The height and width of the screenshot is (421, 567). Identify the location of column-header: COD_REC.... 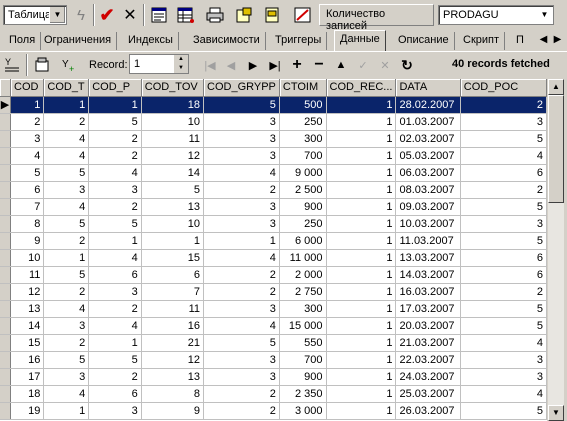
(361, 88).